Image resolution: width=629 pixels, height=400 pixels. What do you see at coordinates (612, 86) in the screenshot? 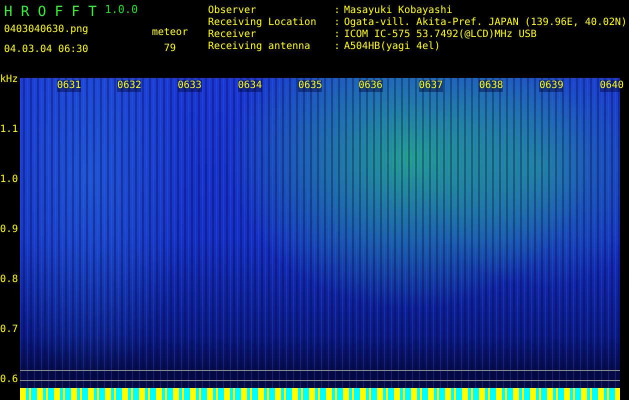
I see `time-label: 0640` at bounding box center [612, 86].